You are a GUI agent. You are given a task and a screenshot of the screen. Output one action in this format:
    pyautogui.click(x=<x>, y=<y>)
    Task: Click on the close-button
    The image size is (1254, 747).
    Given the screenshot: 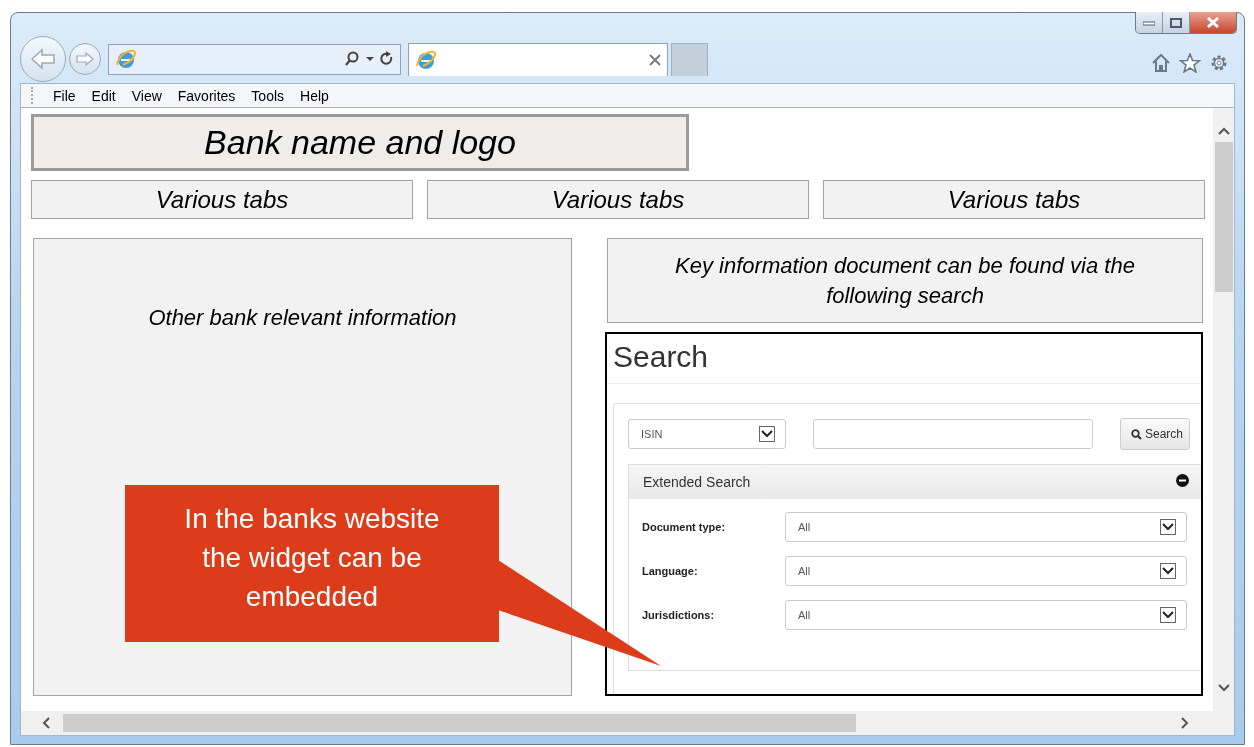 What is the action you would take?
    pyautogui.click(x=1213, y=22)
    